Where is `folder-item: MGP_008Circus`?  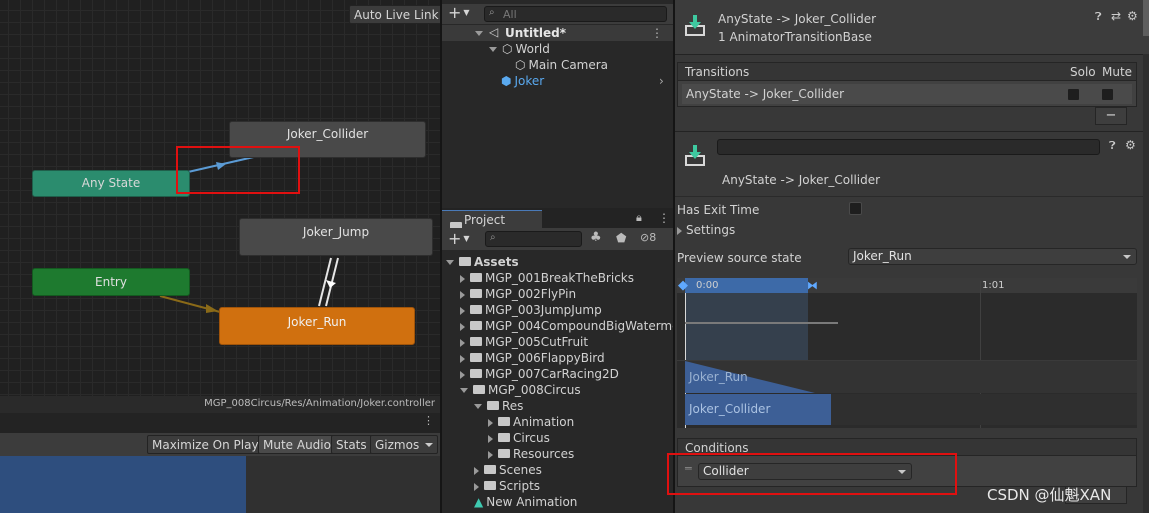 folder-item: MGP_008Circus is located at coordinates (520, 390).